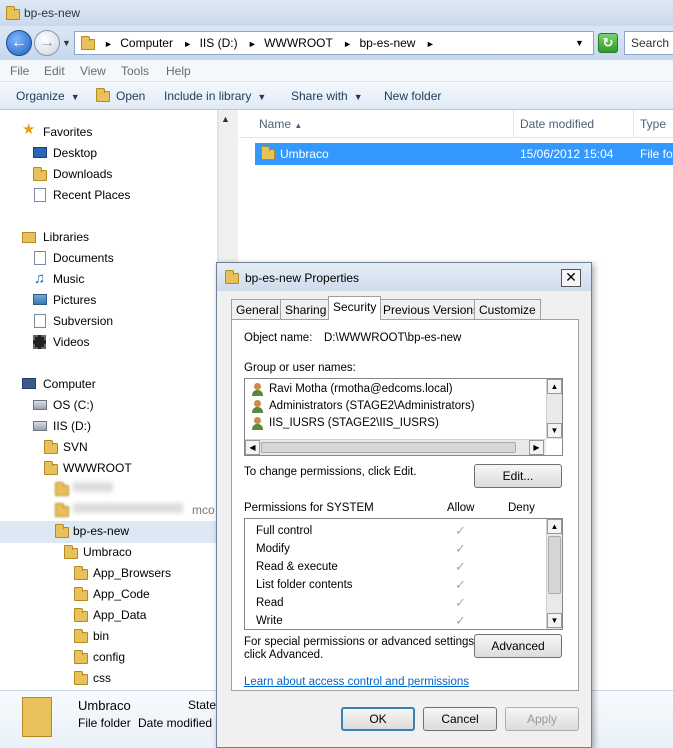 The width and height of the screenshot is (673, 748). What do you see at coordinates (19, 43) in the screenshot?
I see `back-button: ←` at bounding box center [19, 43].